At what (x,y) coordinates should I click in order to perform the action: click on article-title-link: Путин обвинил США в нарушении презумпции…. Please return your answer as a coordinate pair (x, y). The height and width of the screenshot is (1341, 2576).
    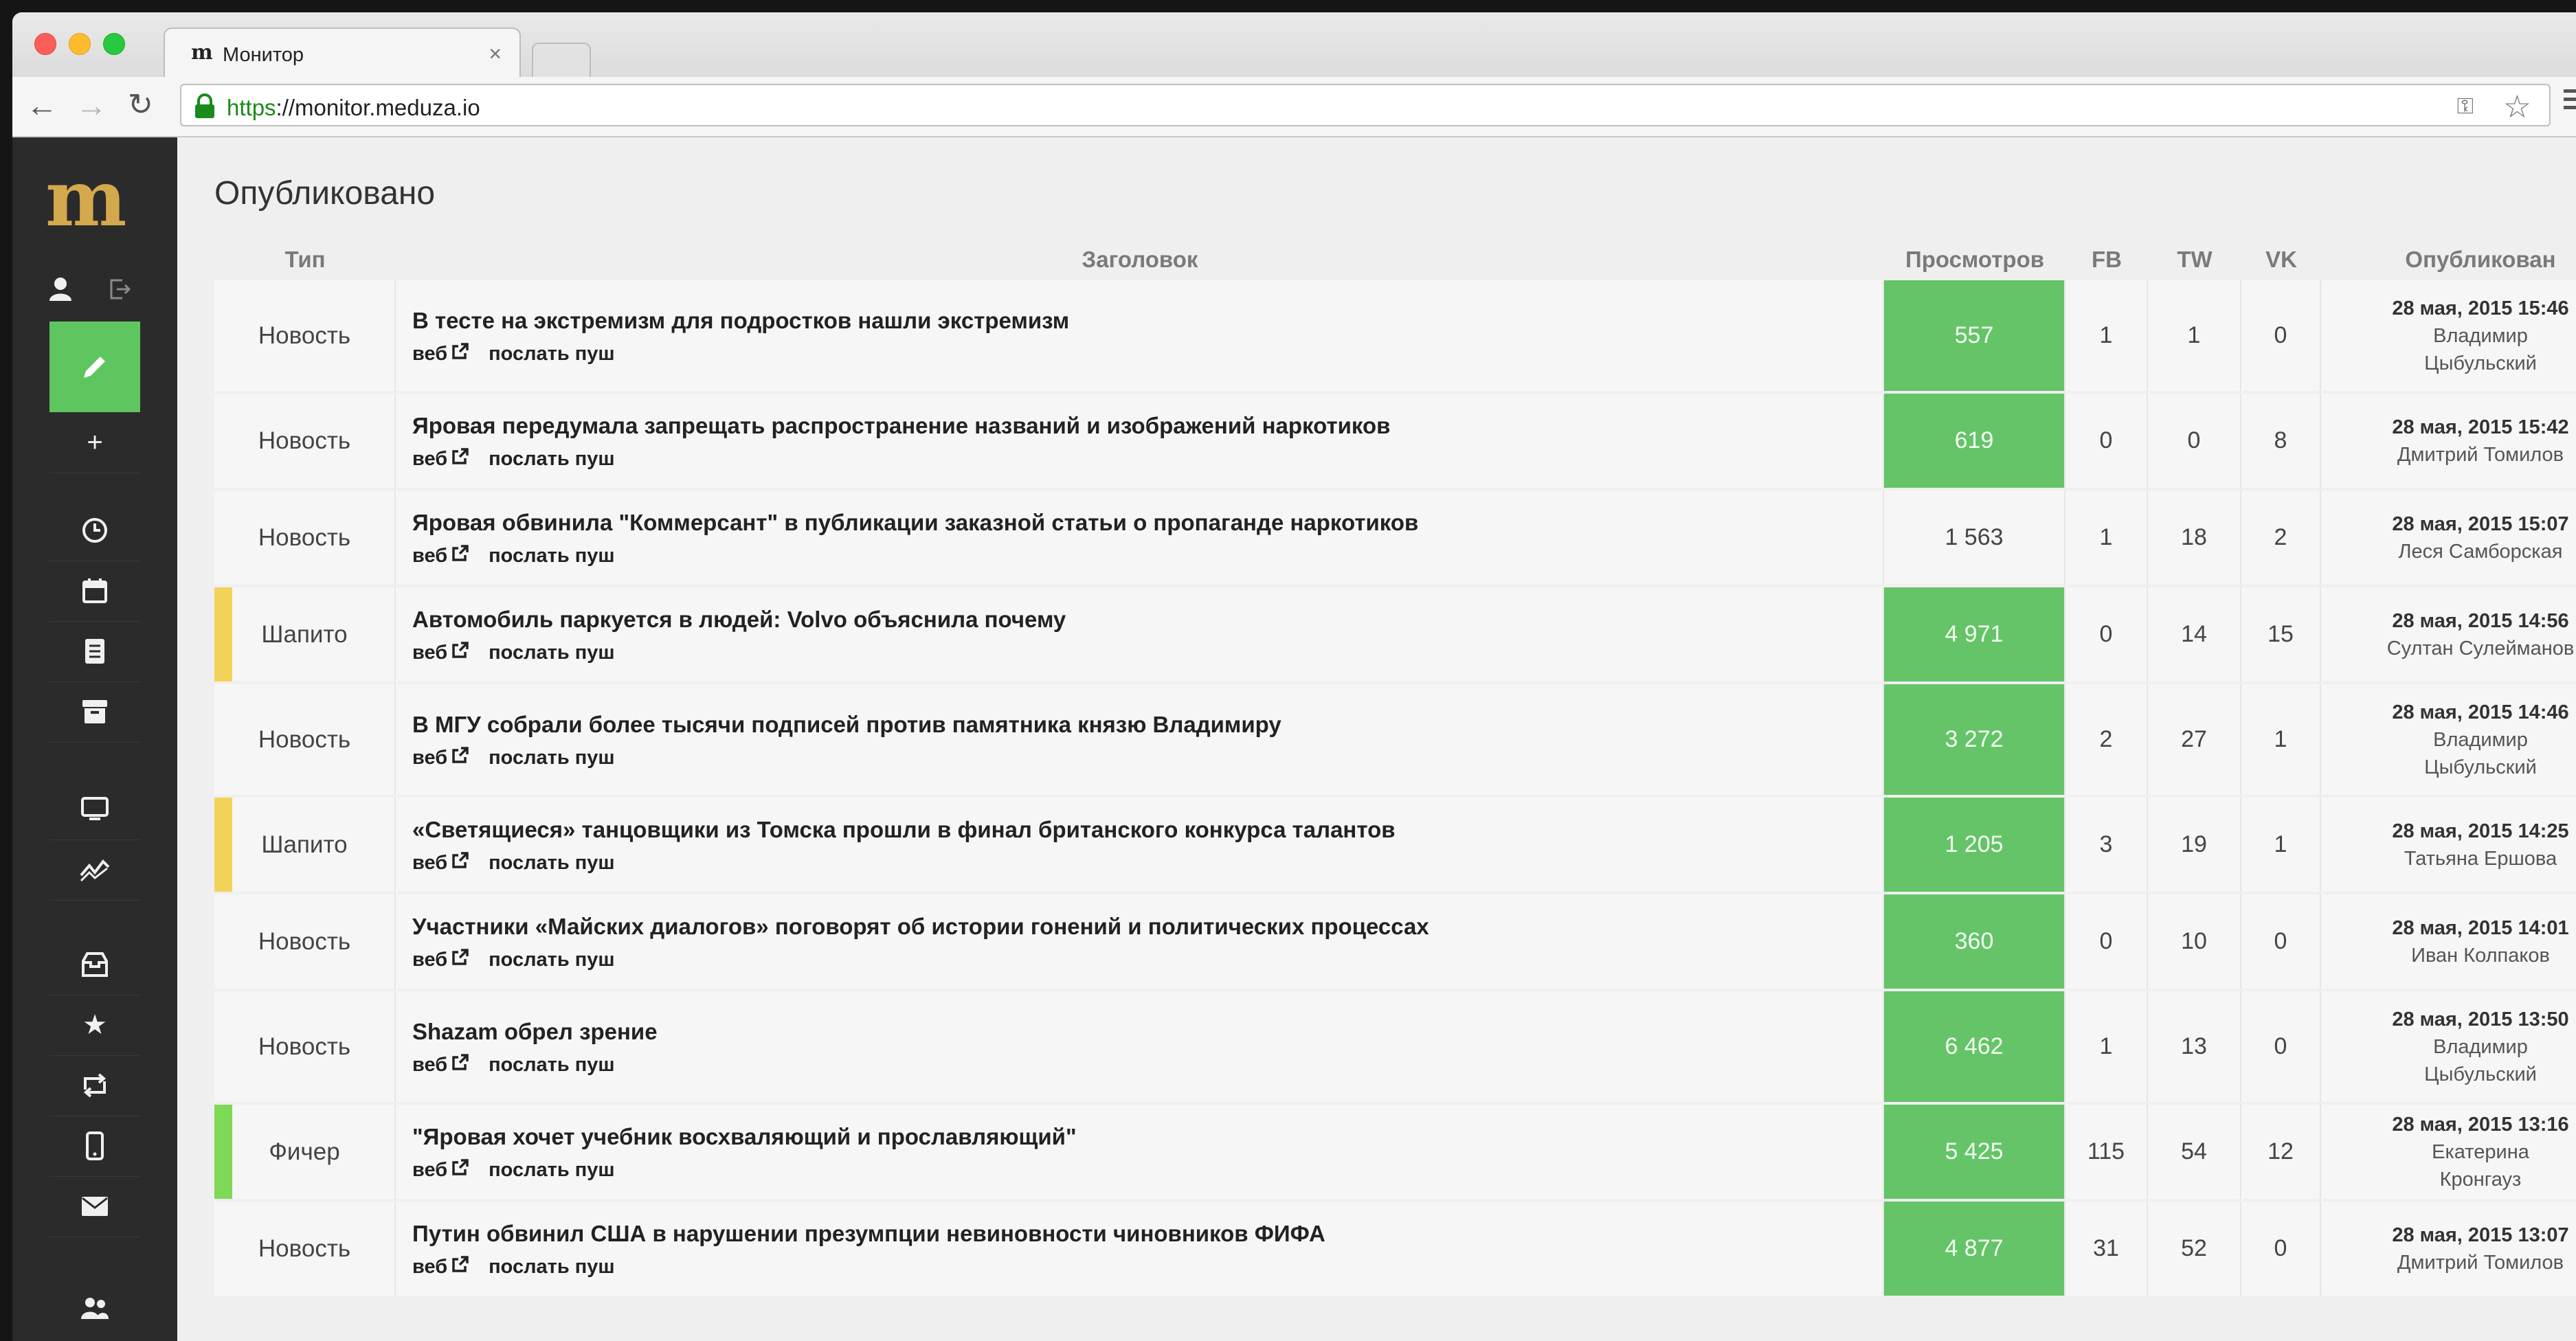
    Looking at the image, I should click on (1147, 1233).